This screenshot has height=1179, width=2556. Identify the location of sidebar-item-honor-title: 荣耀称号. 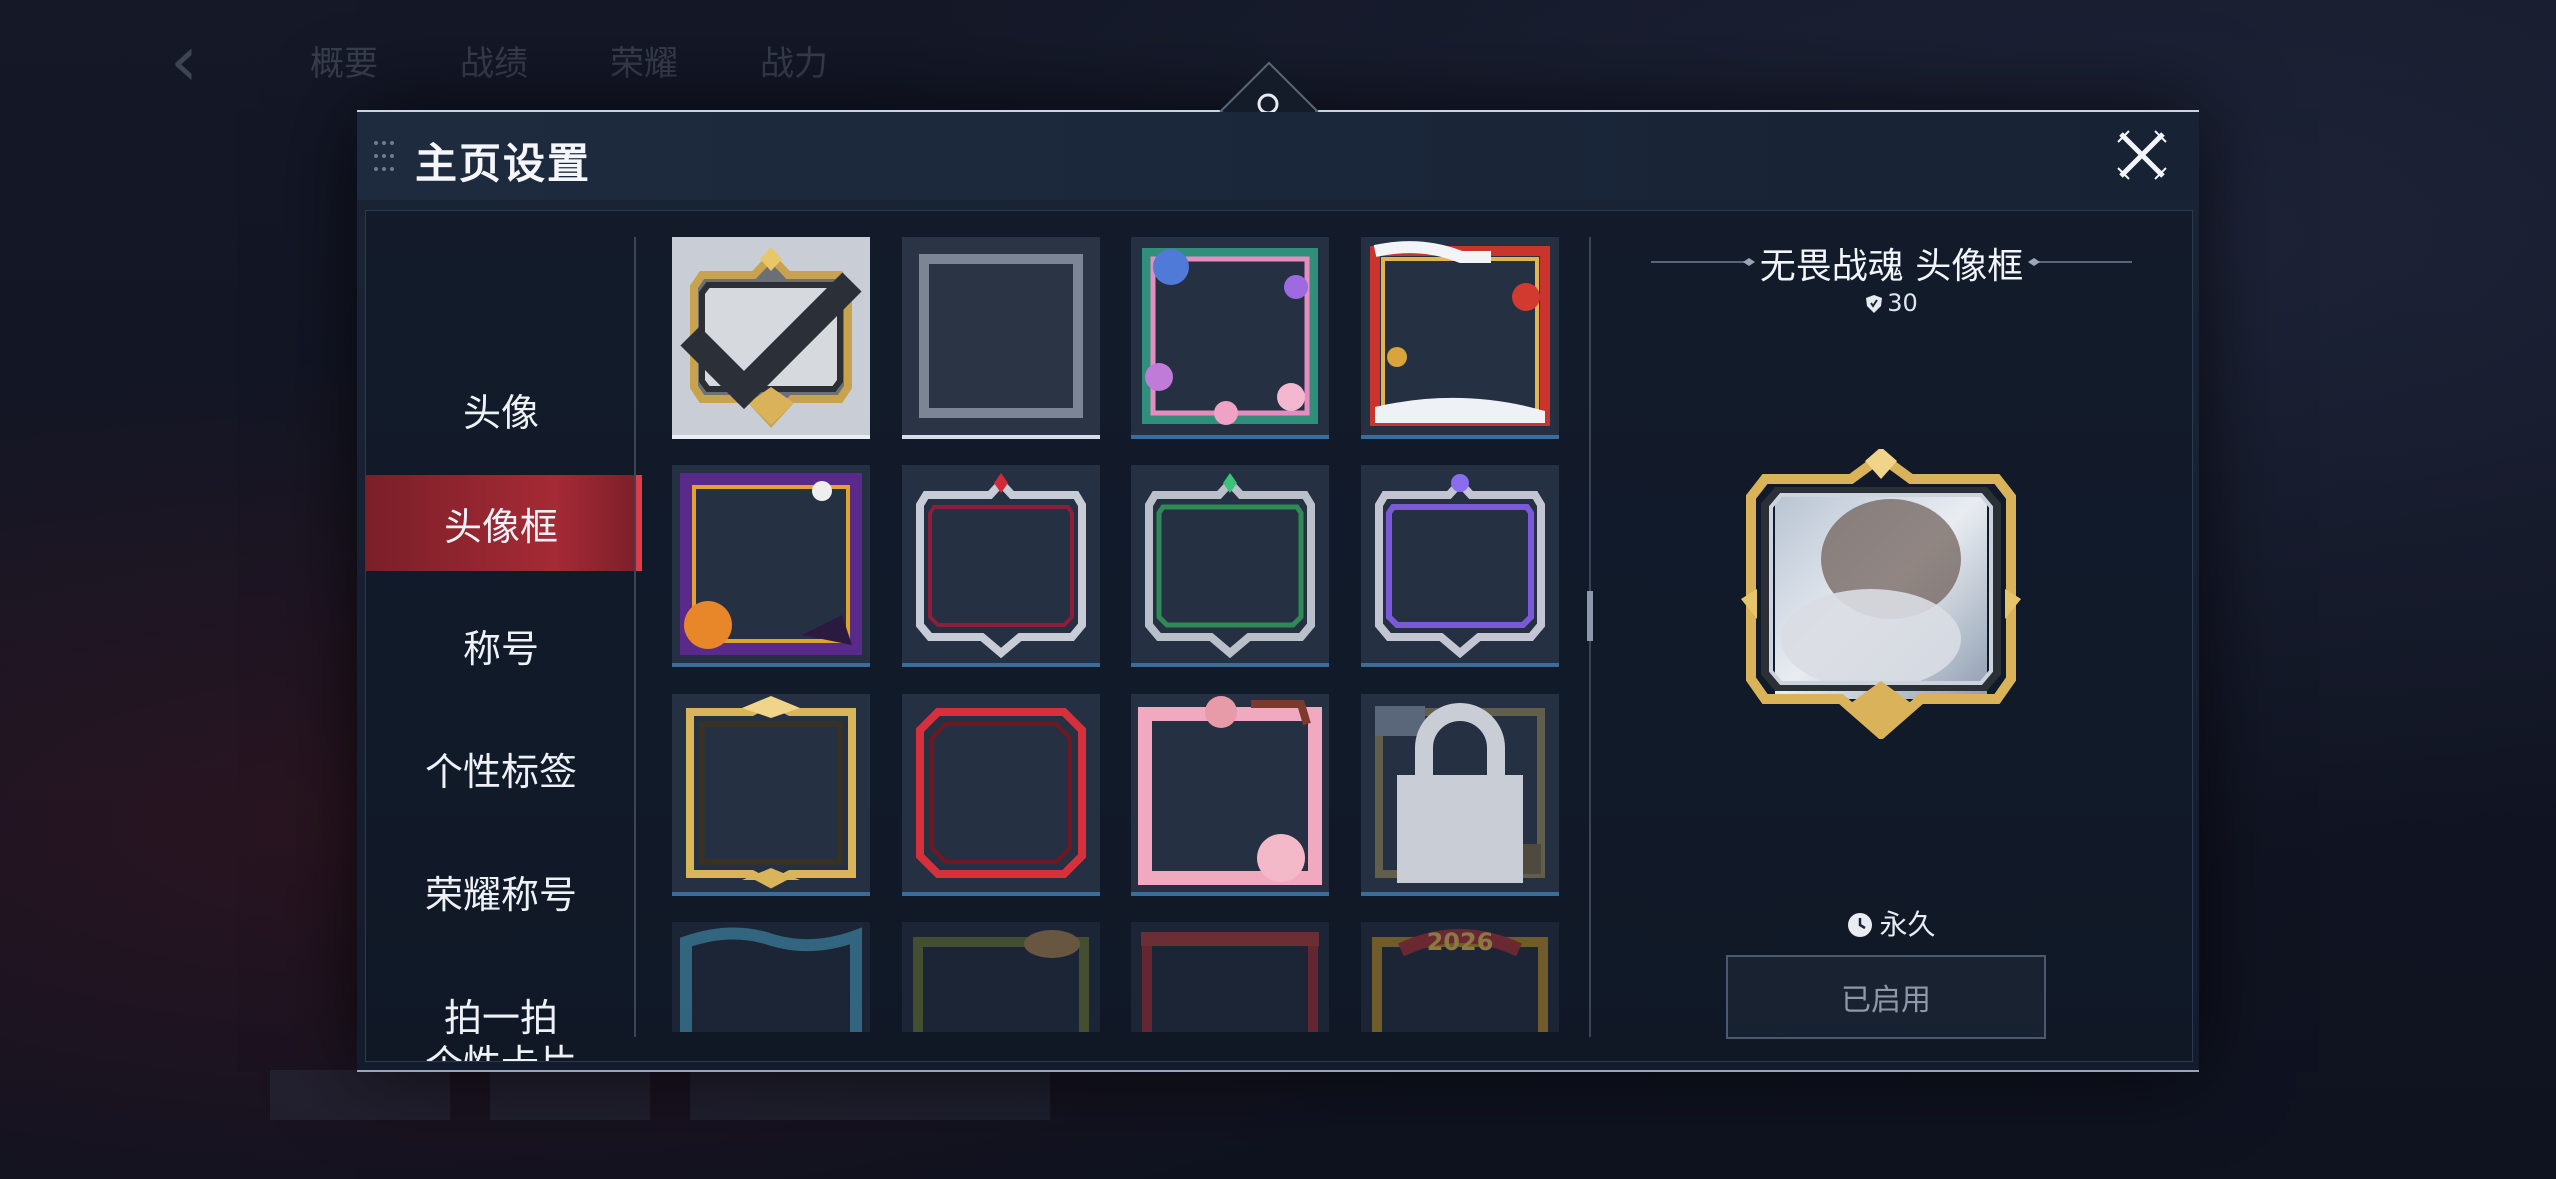
(501, 891).